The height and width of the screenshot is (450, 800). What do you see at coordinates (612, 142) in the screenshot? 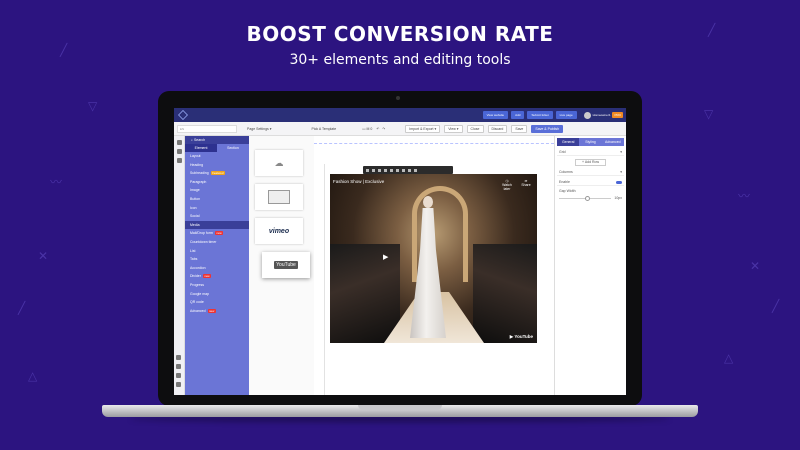
I see `tab-advanced: Advanced` at bounding box center [612, 142].